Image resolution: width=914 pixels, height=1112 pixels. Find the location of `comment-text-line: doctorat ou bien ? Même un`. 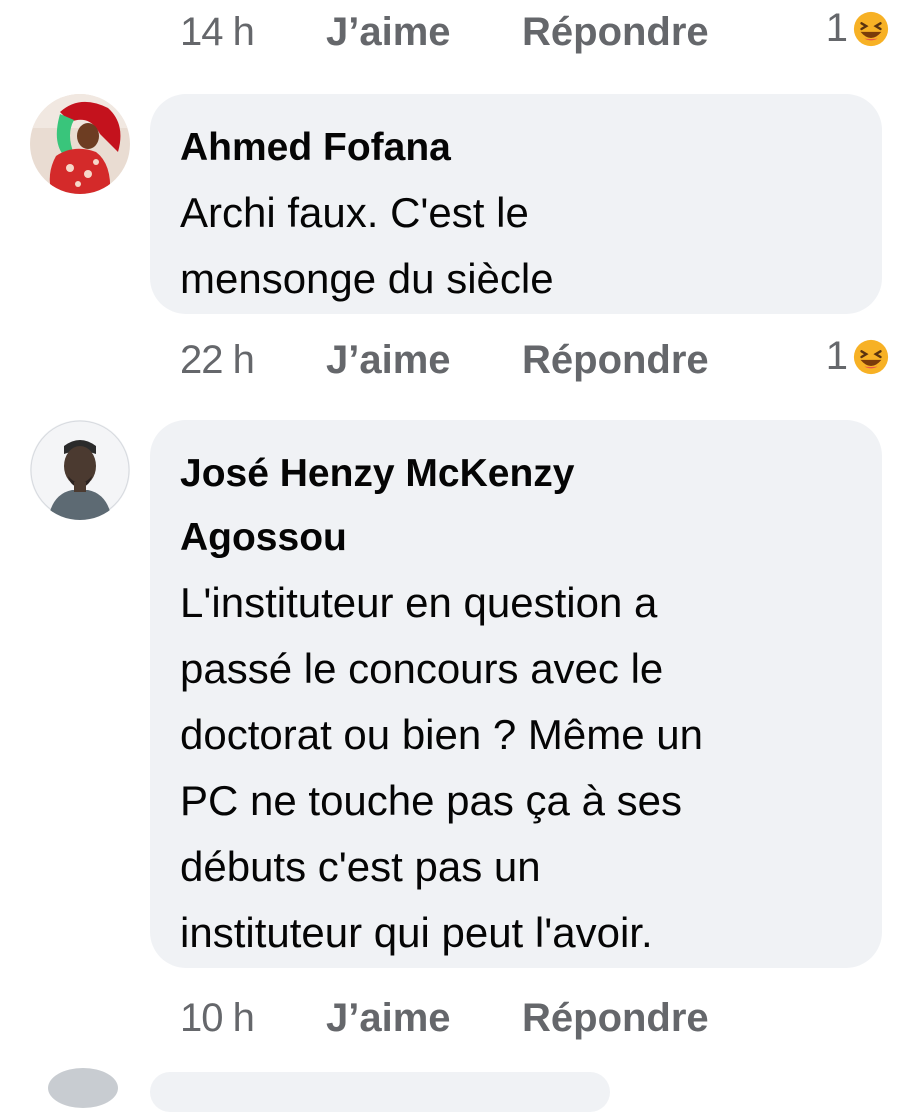

comment-text-line: doctorat ou bien ? Même un is located at coordinates (441, 734).